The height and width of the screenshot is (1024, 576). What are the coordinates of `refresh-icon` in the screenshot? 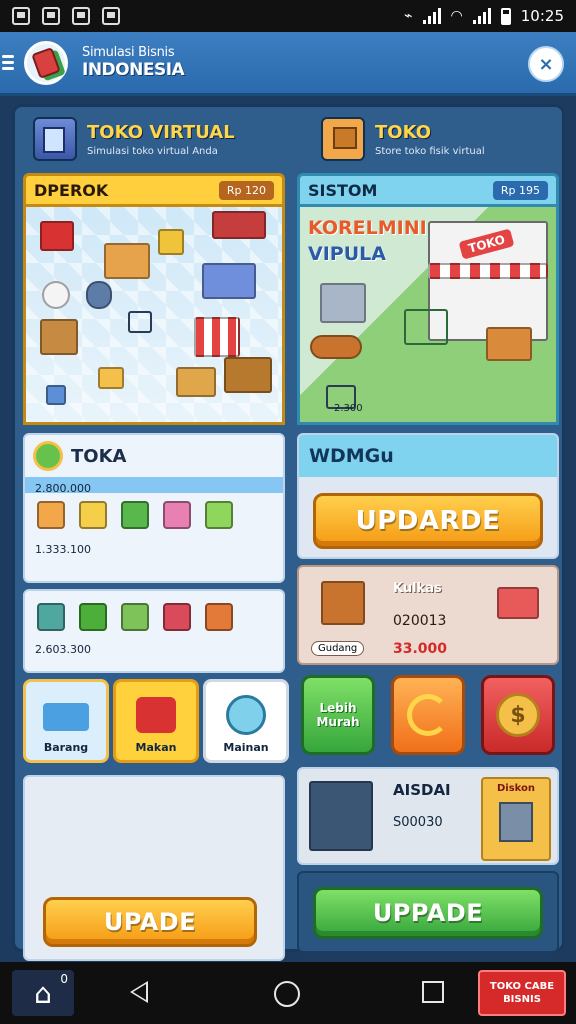 It's located at (428, 715).